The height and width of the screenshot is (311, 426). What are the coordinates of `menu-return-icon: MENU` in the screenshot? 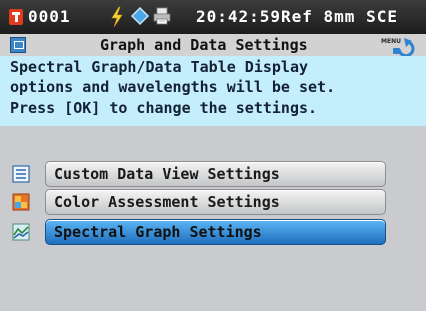 It's located at (399, 46).